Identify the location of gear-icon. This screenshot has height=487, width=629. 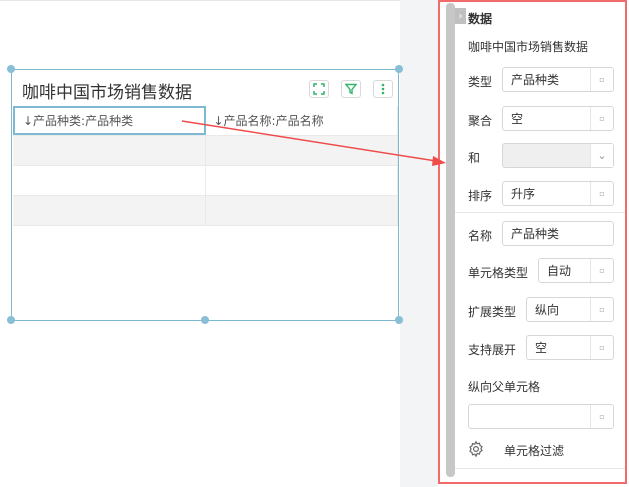
(476, 449).